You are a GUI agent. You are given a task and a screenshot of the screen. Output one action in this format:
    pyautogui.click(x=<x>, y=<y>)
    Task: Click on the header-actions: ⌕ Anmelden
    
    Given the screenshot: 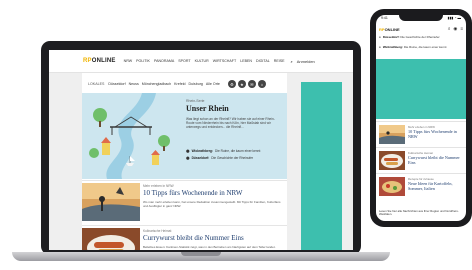 What is the action you would take?
    pyautogui.click(x=303, y=61)
    